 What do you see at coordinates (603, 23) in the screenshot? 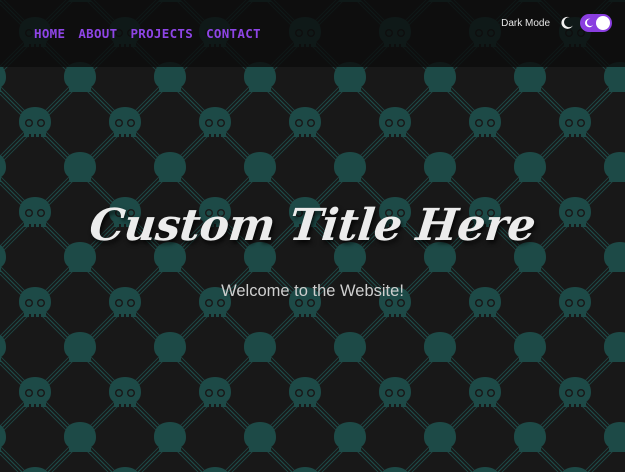
I see `toggle-knob` at bounding box center [603, 23].